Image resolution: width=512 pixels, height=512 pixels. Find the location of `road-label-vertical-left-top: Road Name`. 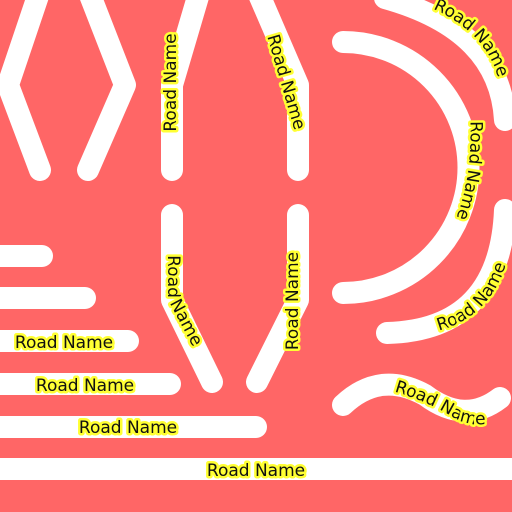

road-label-vertical-left-top: Road Name is located at coordinates (171, 82).